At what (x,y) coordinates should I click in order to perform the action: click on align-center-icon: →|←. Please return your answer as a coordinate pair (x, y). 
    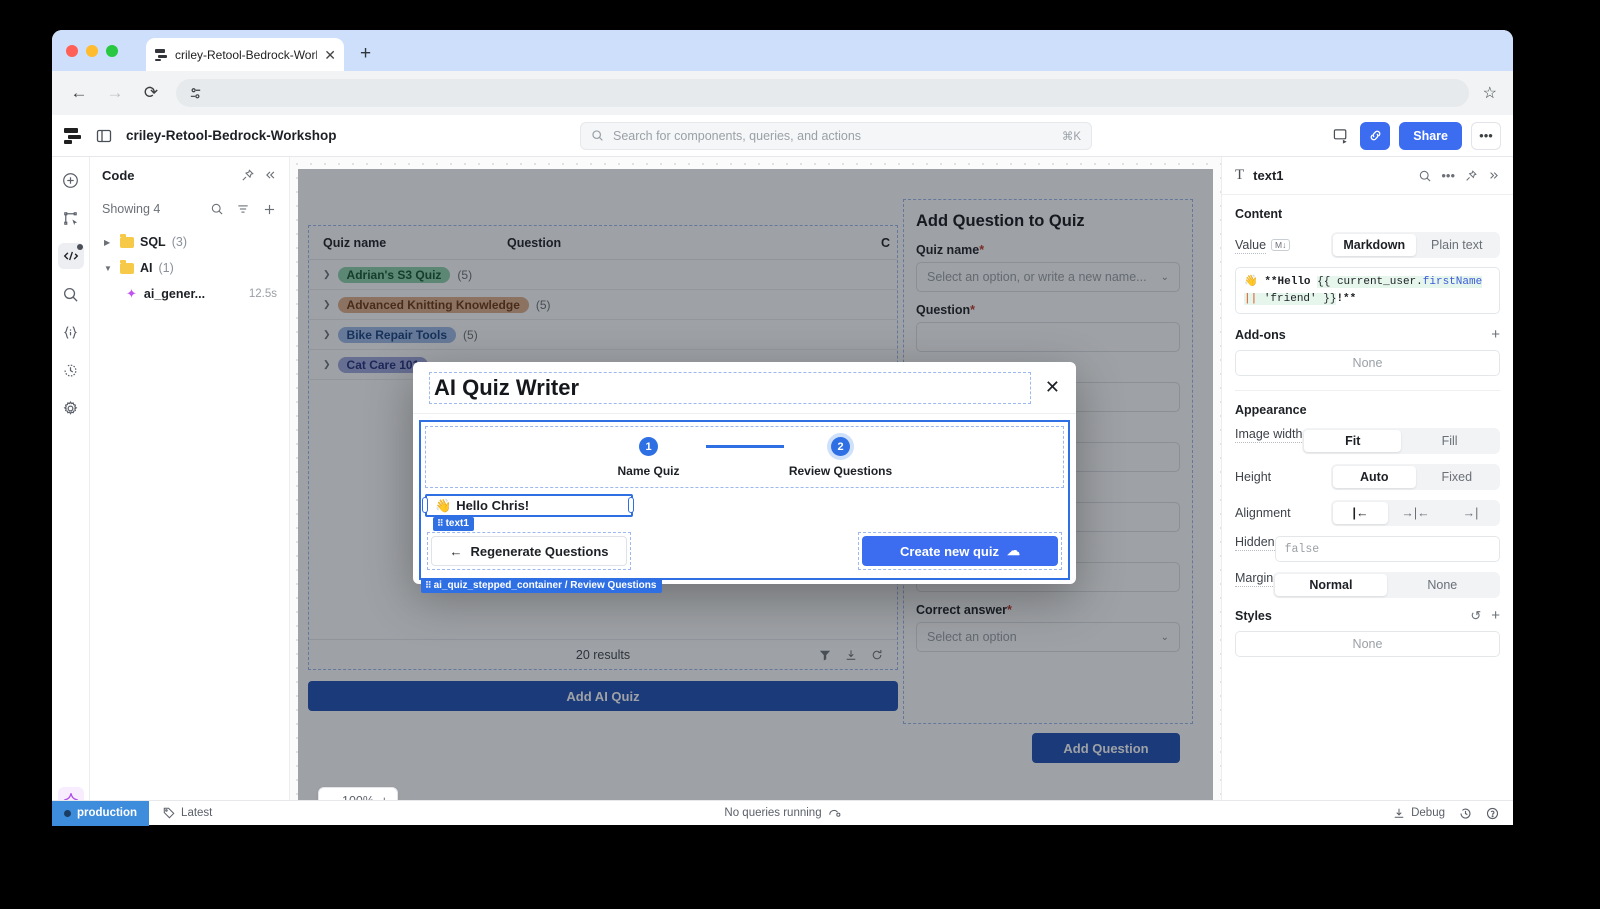
    Looking at the image, I should click on (1415, 513).